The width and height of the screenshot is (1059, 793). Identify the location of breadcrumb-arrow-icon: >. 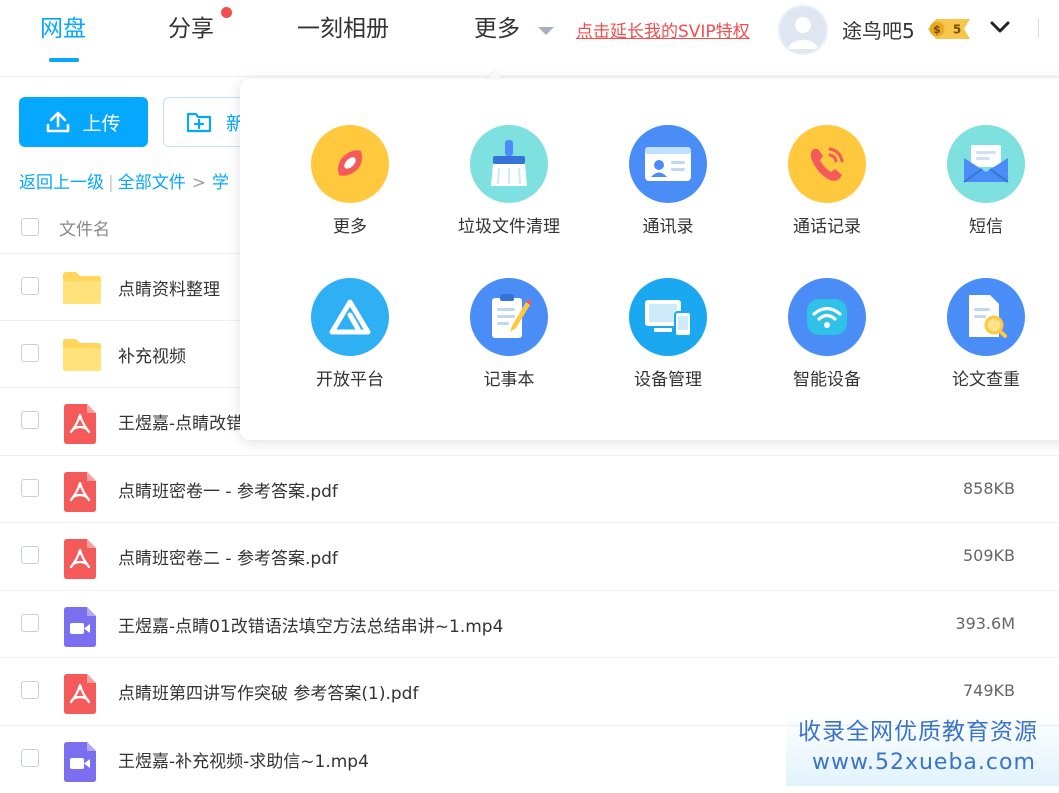
(198, 183).